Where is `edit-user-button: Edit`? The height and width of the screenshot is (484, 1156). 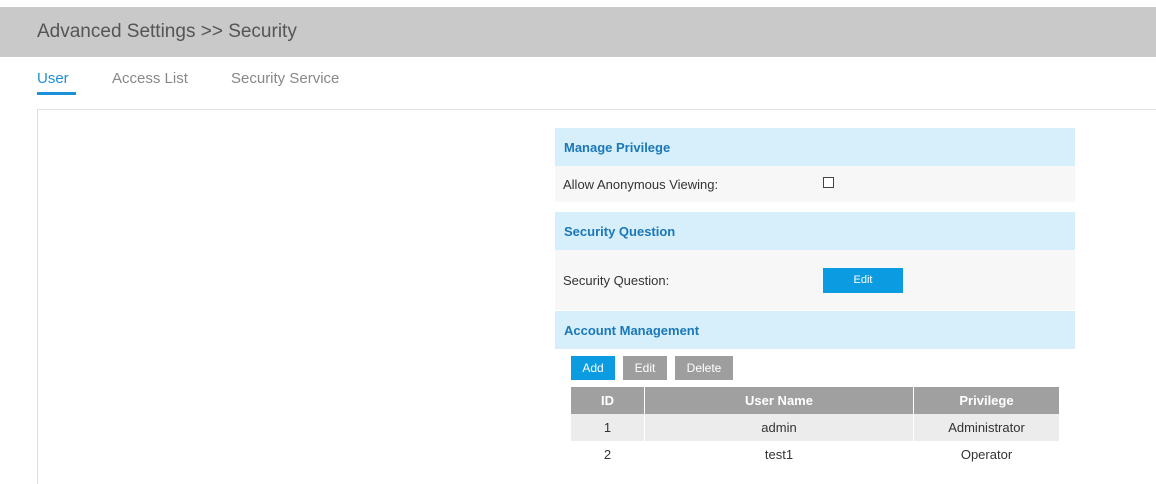 edit-user-button: Edit is located at coordinates (645, 368).